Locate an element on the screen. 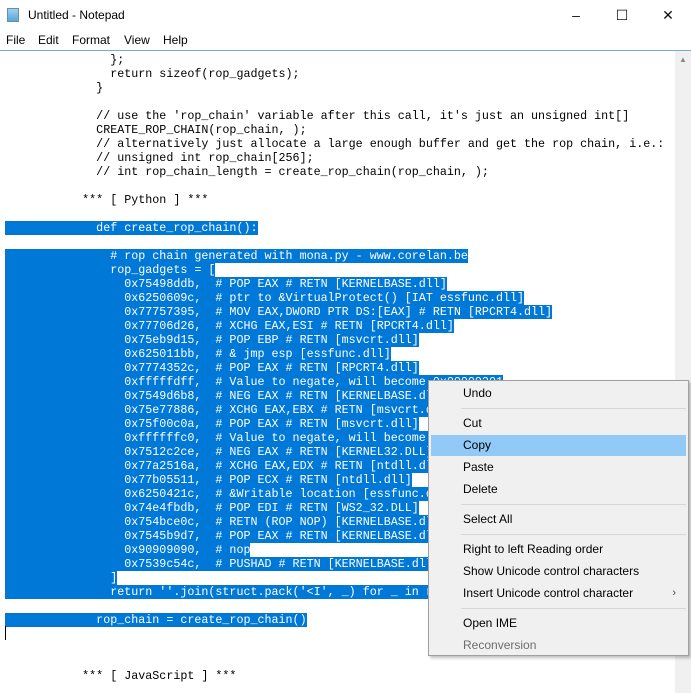 This screenshot has height=693, width=691. scroll-up-arrow-icon: ▲ is located at coordinates (683, 59).